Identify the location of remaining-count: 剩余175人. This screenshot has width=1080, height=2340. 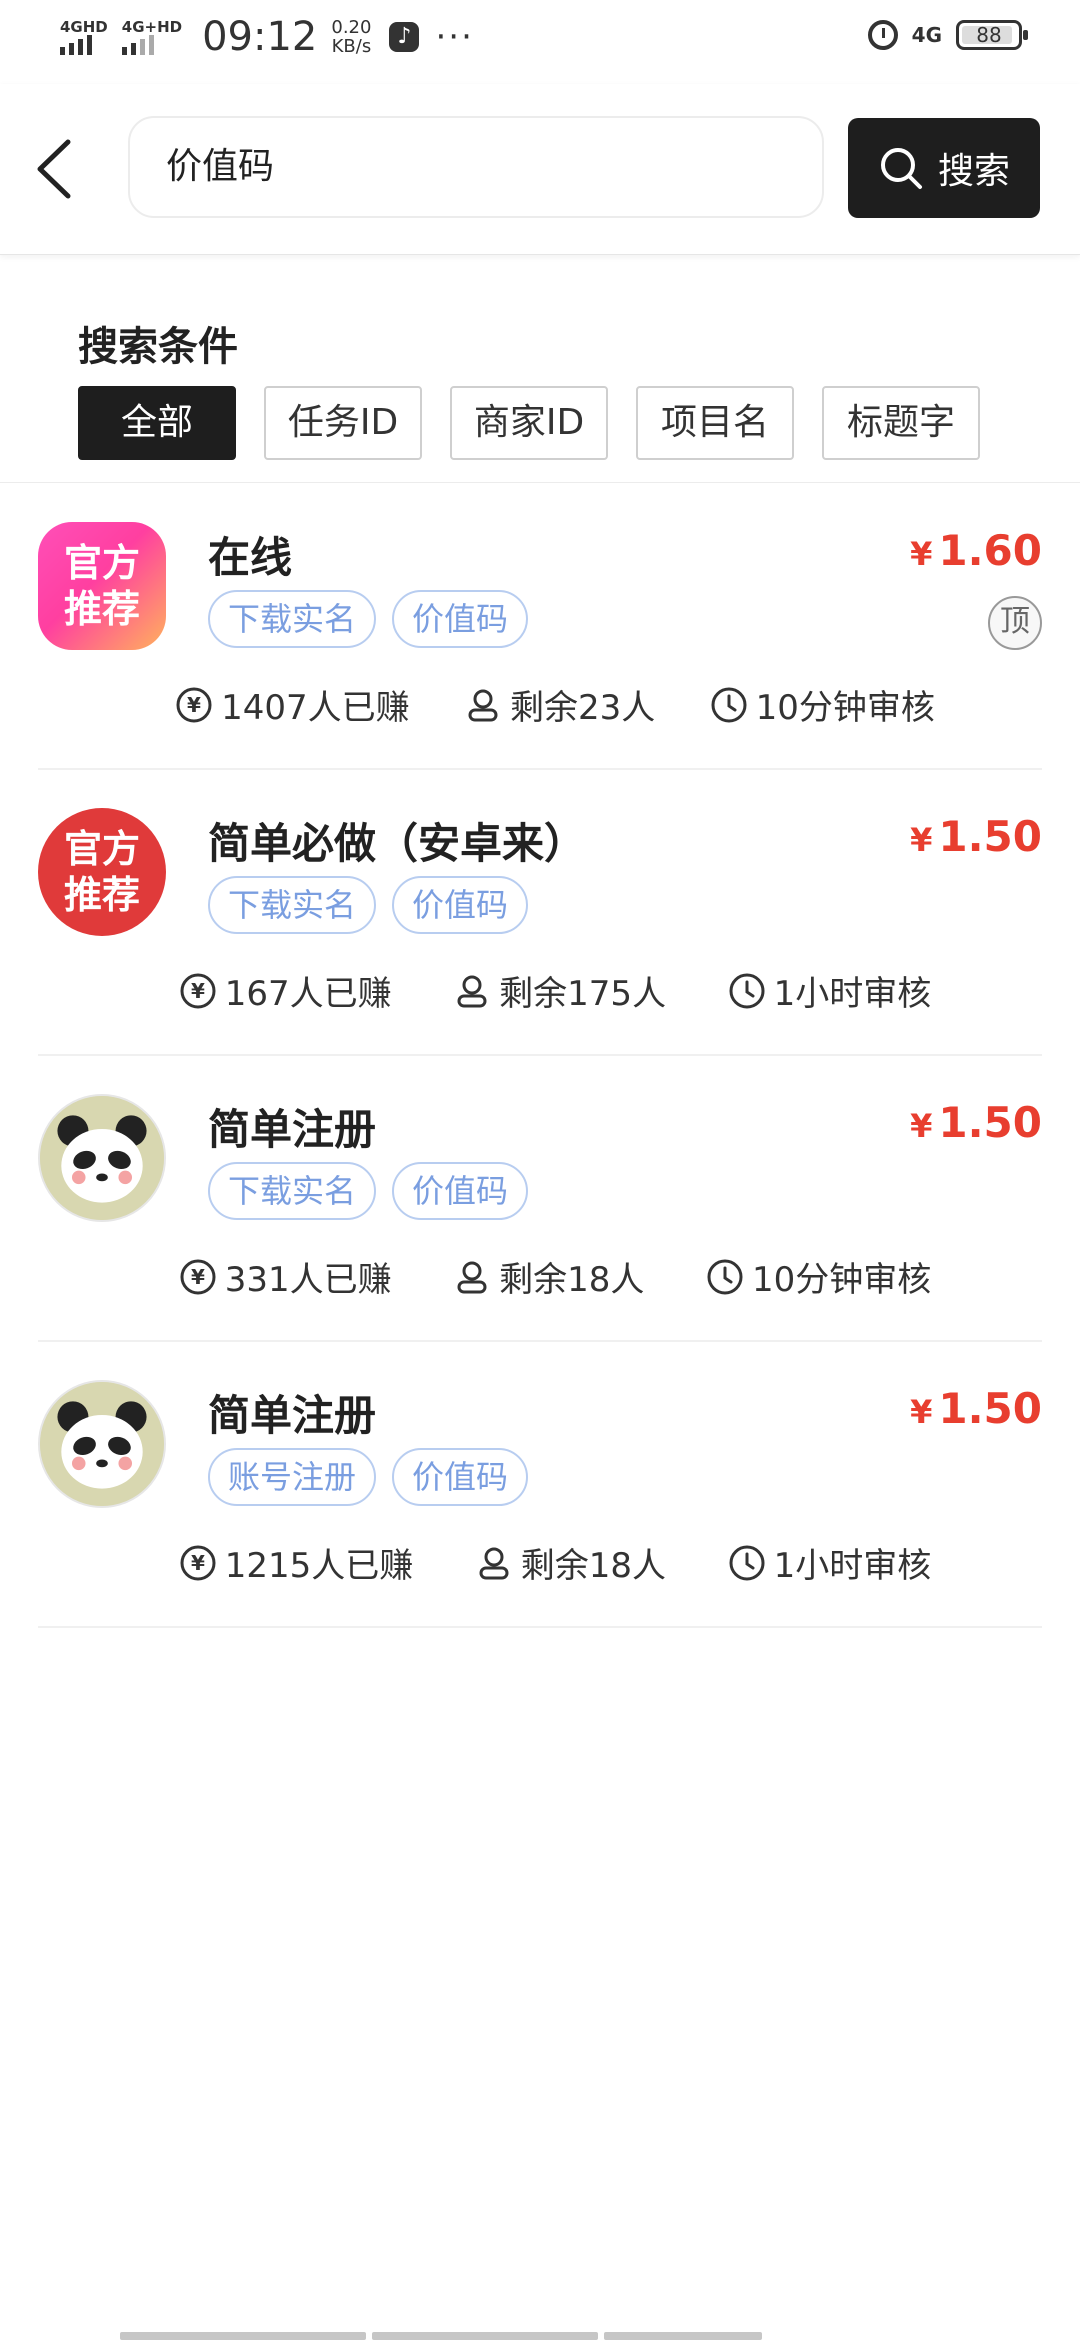
(559, 990).